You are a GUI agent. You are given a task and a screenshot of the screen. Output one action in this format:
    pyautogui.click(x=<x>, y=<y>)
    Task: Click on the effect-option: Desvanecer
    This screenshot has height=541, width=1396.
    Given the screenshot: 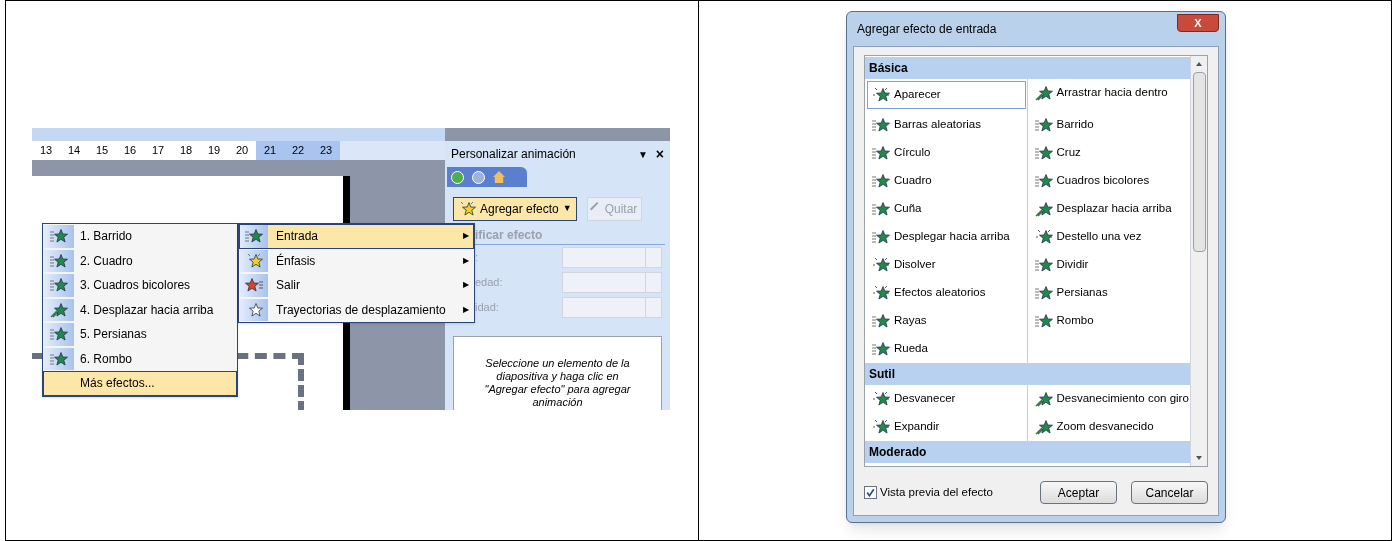 What is the action you would take?
    pyautogui.click(x=946, y=399)
    